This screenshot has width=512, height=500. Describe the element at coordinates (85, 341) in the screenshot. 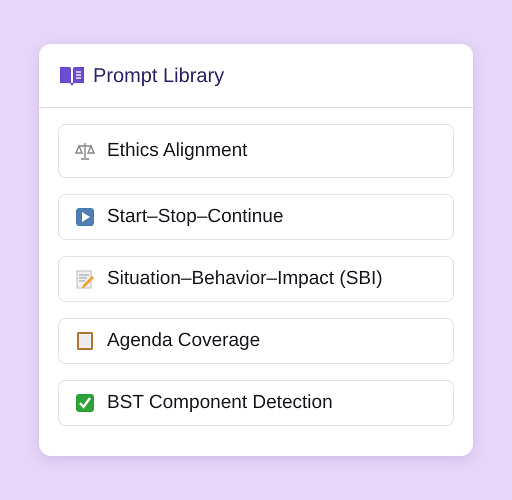

I see `clipboard-icon` at that location.